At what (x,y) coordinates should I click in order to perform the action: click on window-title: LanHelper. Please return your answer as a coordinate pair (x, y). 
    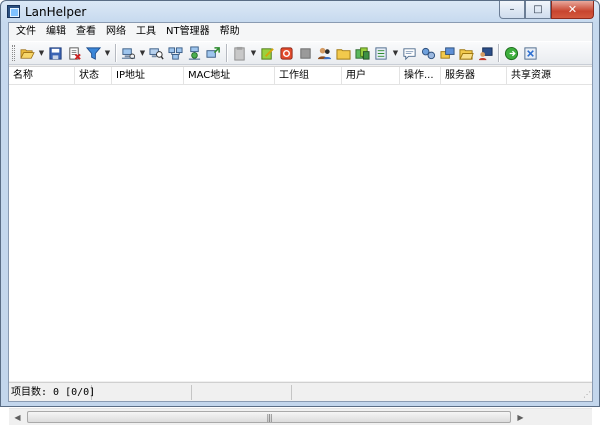
    Looking at the image, I should click on (56, 12).